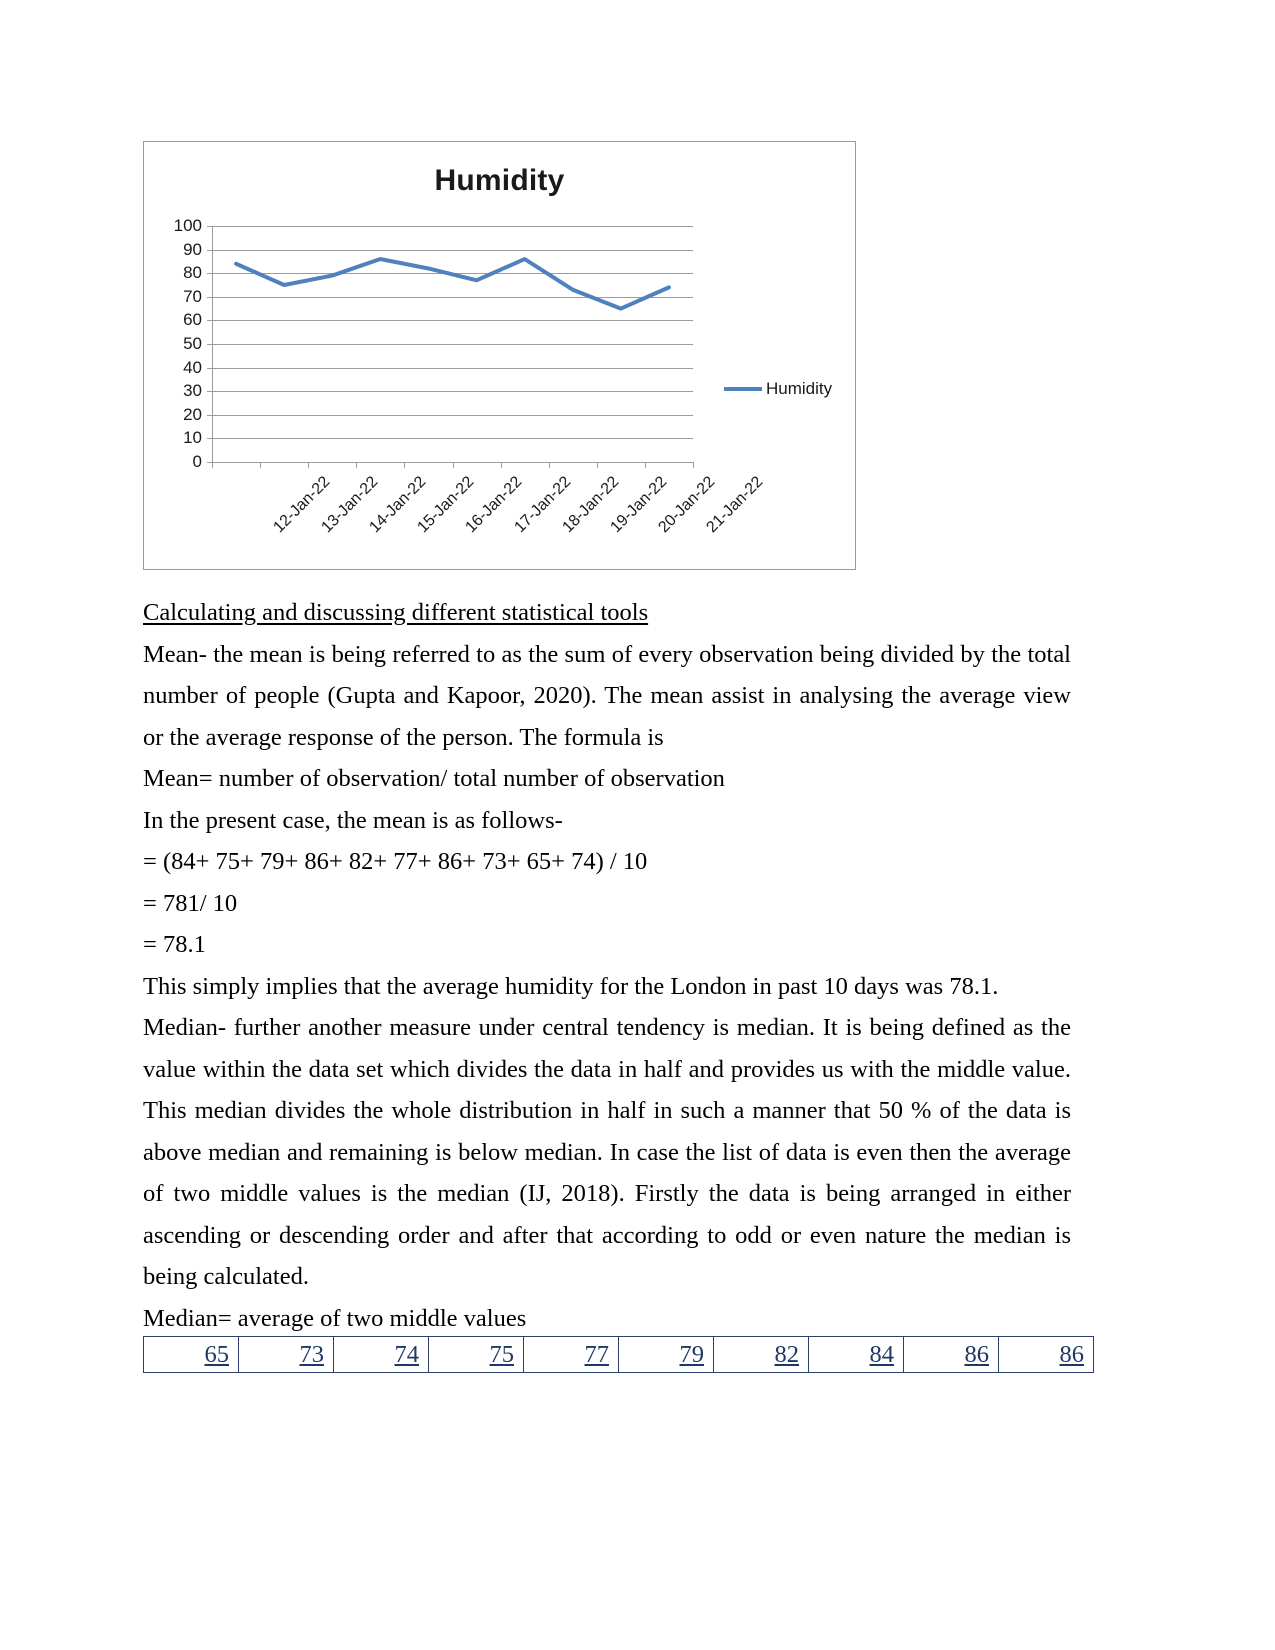 The height and width of the screenshot is (1650, 1275). Describe the element at coordinates (286, 1354) in the screenshot. I see `table-cell-value: 73` at that location.